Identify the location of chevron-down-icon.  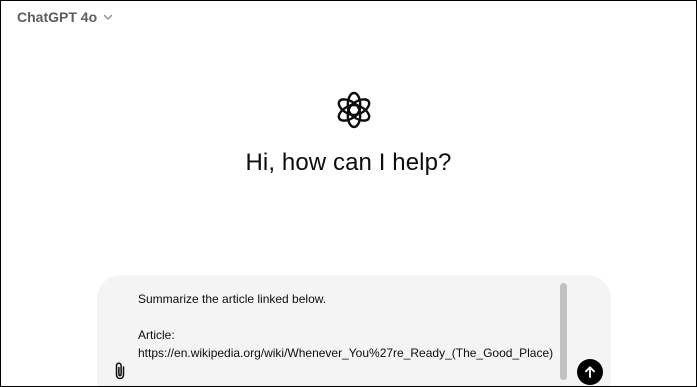
(108, 17).